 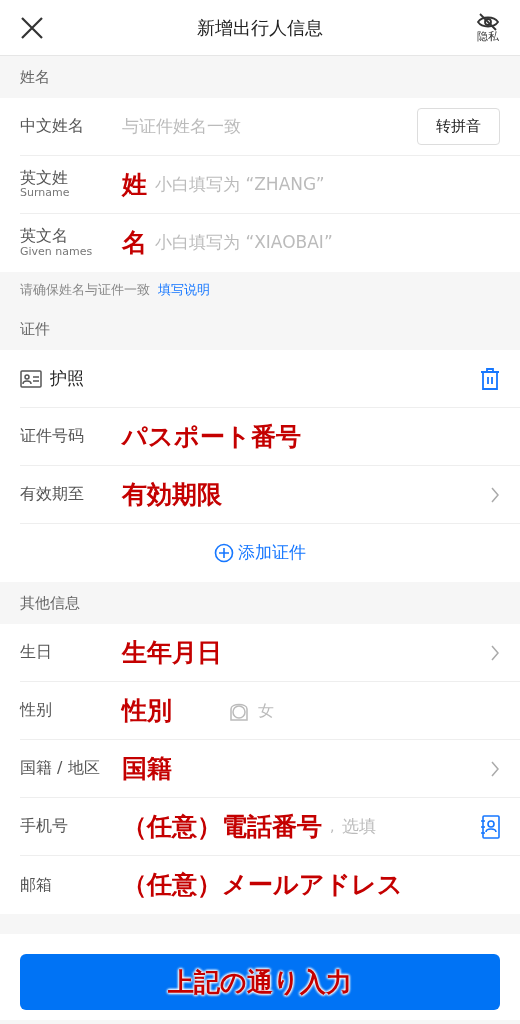 What do you see at coordinates (490, 826) in the screenshot?
I see `contacts-icon` at bounding box center [490, 826].